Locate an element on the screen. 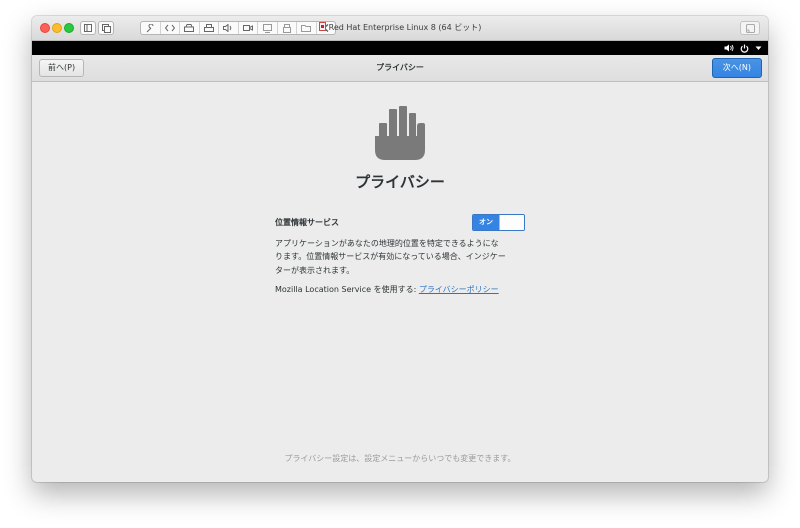  toggle-on-label: オン is located at coordinates (486, 222).